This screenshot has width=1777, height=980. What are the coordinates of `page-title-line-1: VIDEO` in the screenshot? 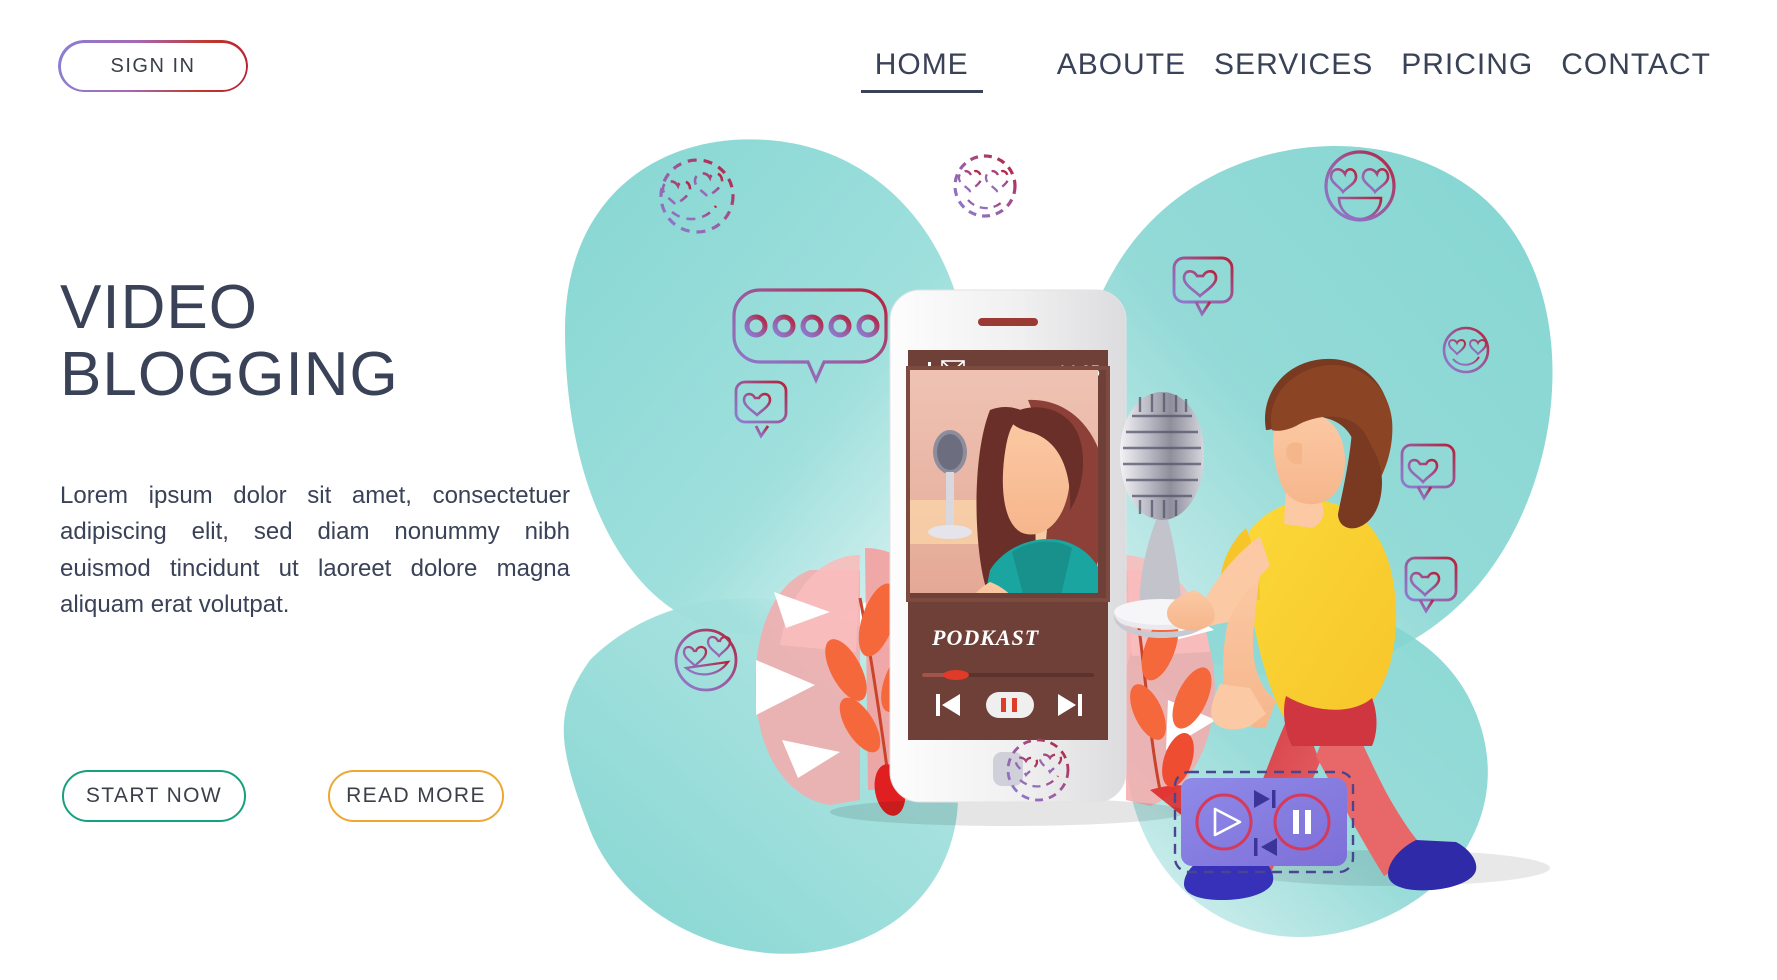 It's located at (159, 307).